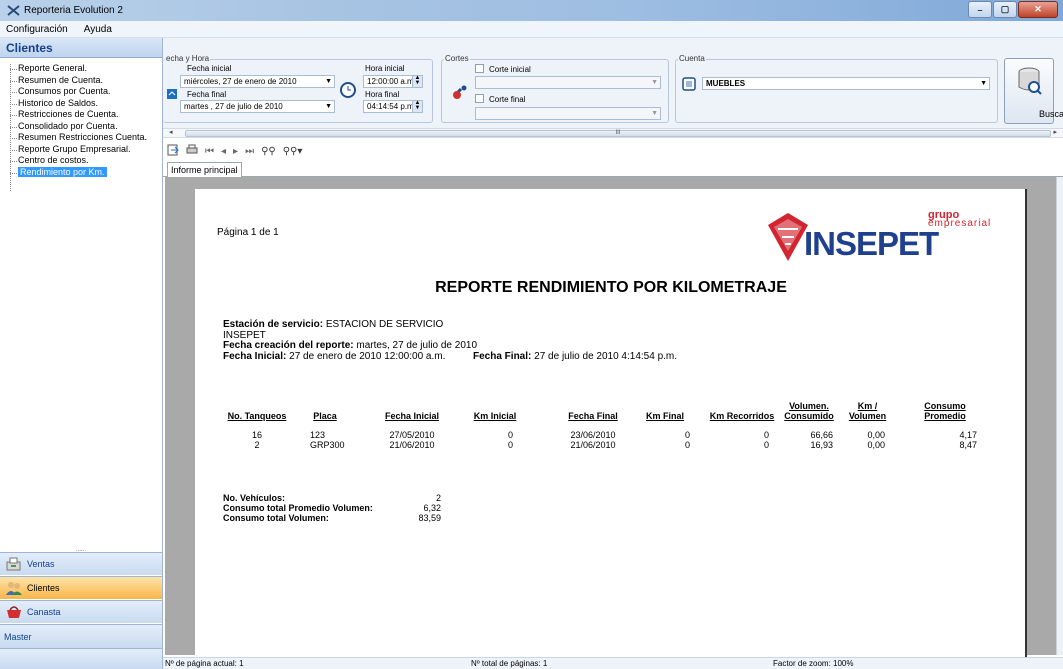 This screenshot has height=669, width=1063. What do you see at coordinates (235, 151) in the screenshot?
I see `next-page-icon: ▸` at bounding box center [235, 151].